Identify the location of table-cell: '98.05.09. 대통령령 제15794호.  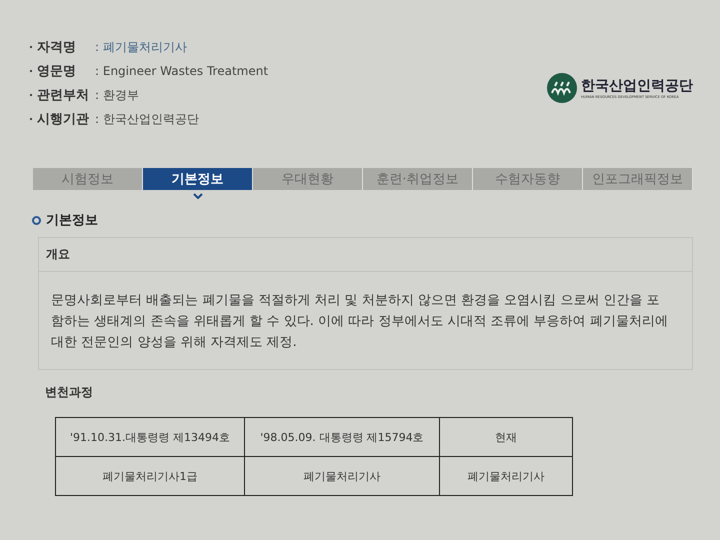
(342, 437).